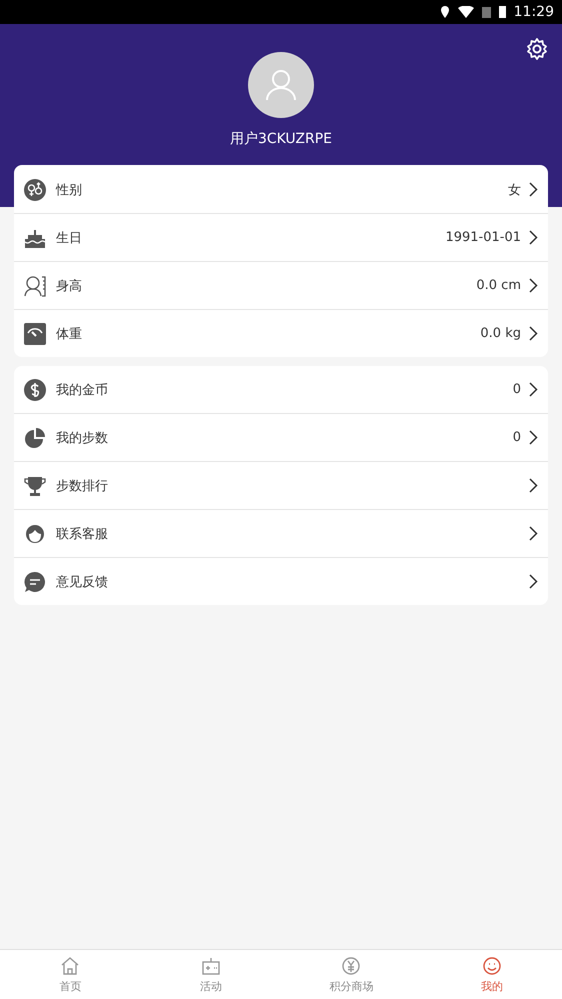 This screenshot has width=562, height=999. Describe the element at coordinates (69, 190) in the screenshot. I see `row-label: 性别` at that location.